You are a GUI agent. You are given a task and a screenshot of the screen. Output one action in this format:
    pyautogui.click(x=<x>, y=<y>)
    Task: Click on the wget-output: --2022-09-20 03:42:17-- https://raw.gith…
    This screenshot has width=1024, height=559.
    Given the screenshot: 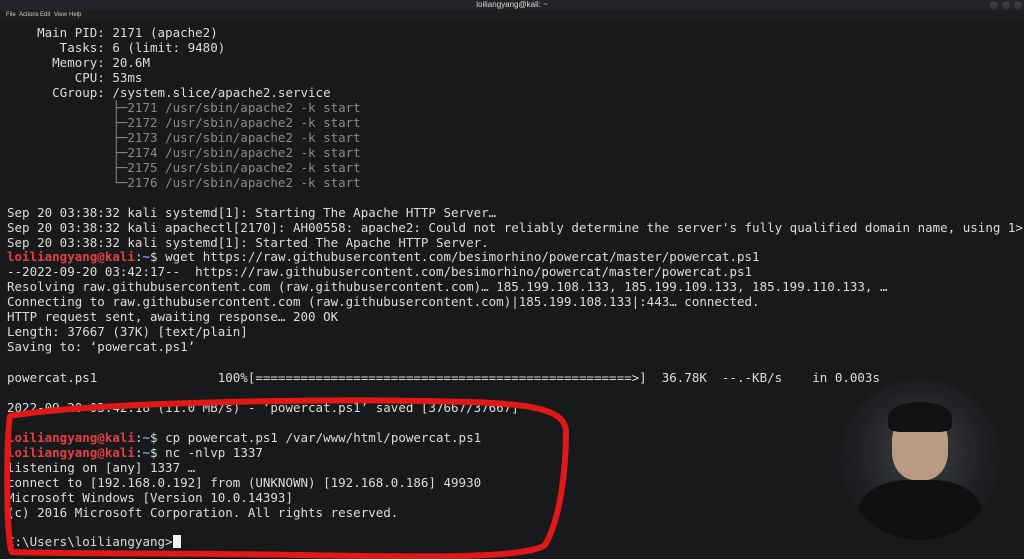 What is the action you would take?
    pyautogui.click(x=380, y=271)
    